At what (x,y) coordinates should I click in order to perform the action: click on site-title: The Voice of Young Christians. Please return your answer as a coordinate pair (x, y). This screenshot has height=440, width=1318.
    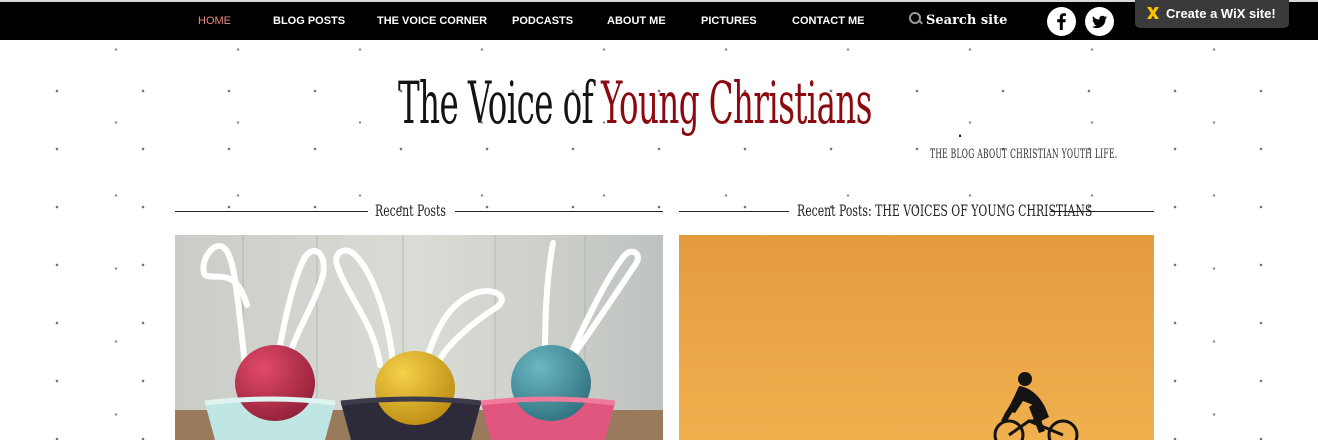
    Looking at the image, I should click on (635, 103).